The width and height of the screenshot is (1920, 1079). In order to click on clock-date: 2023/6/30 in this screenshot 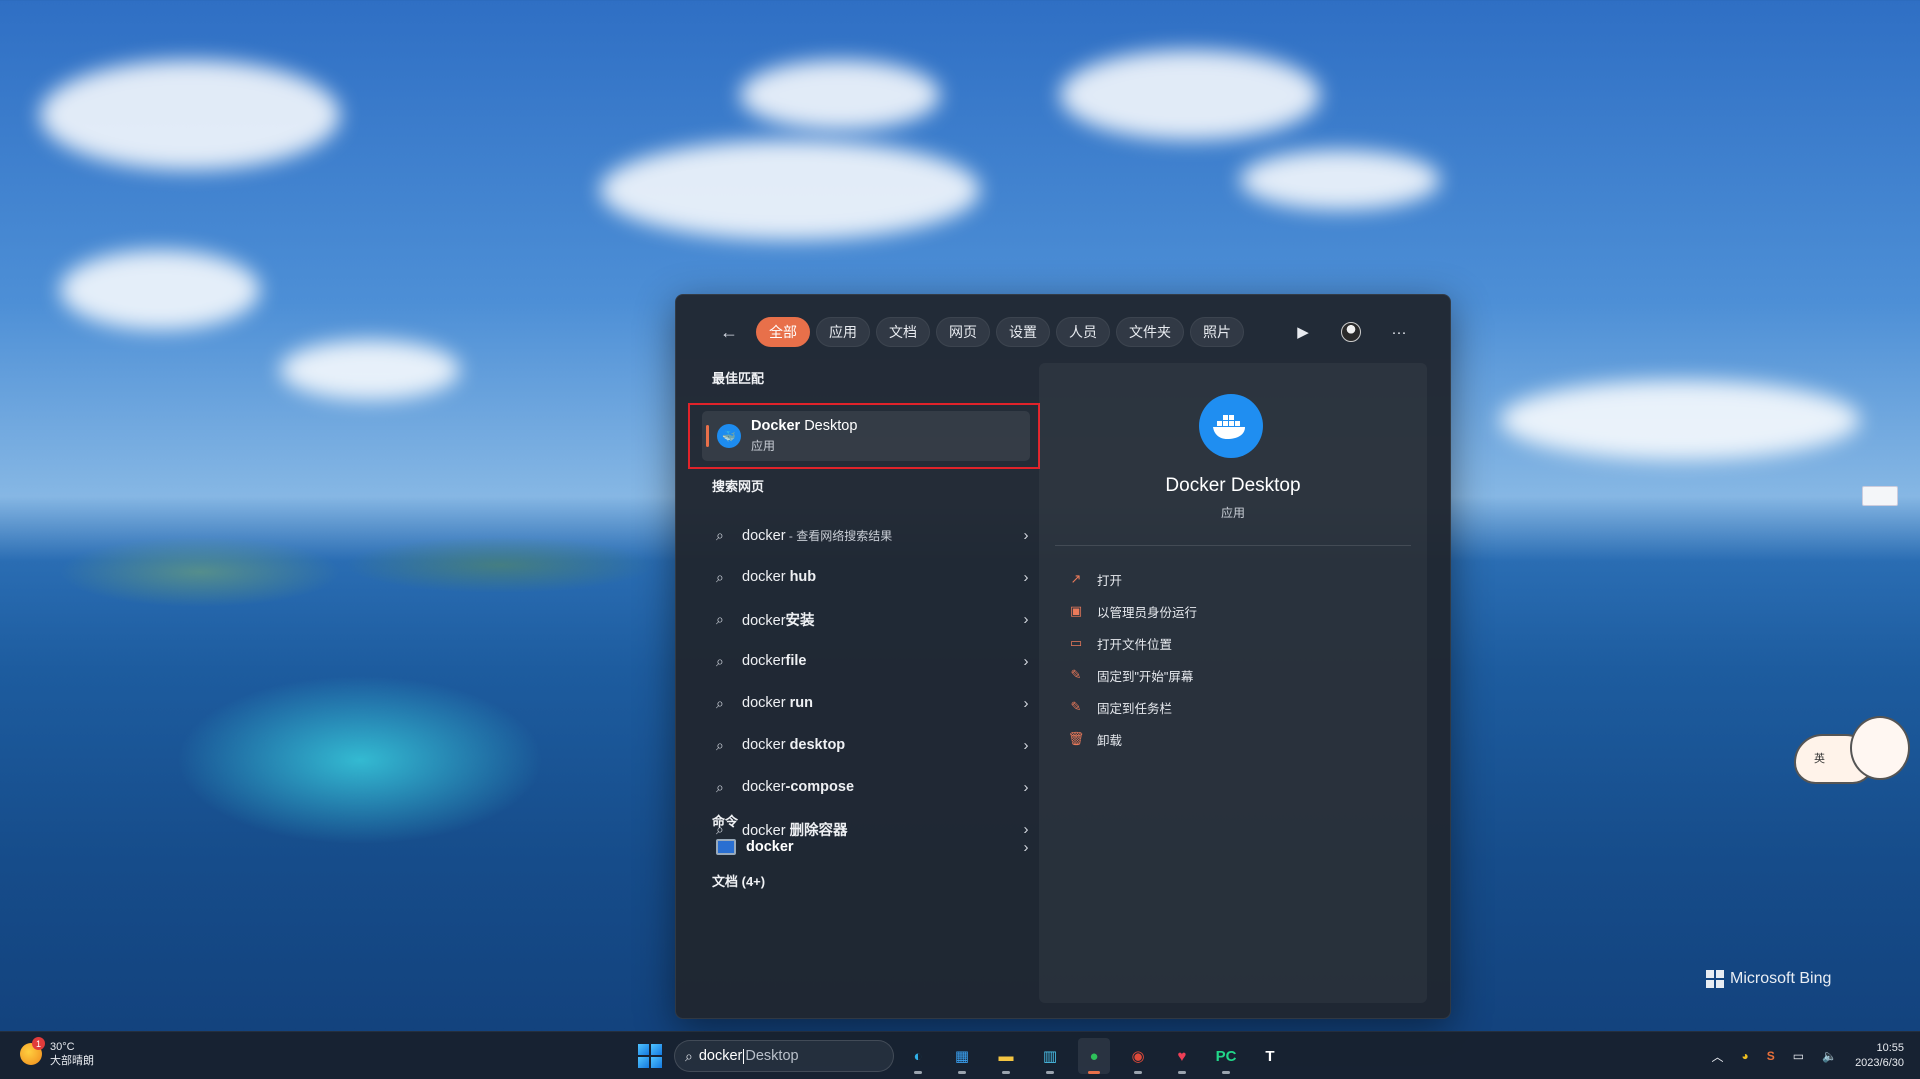, I will do `click(1879, 1063)`.